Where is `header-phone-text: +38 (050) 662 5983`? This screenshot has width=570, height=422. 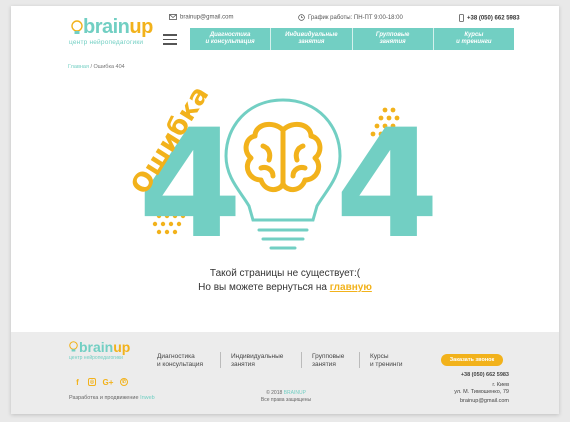
header-phone-text: +38 (050) 662 5983 is located at coordinates (493, 18).